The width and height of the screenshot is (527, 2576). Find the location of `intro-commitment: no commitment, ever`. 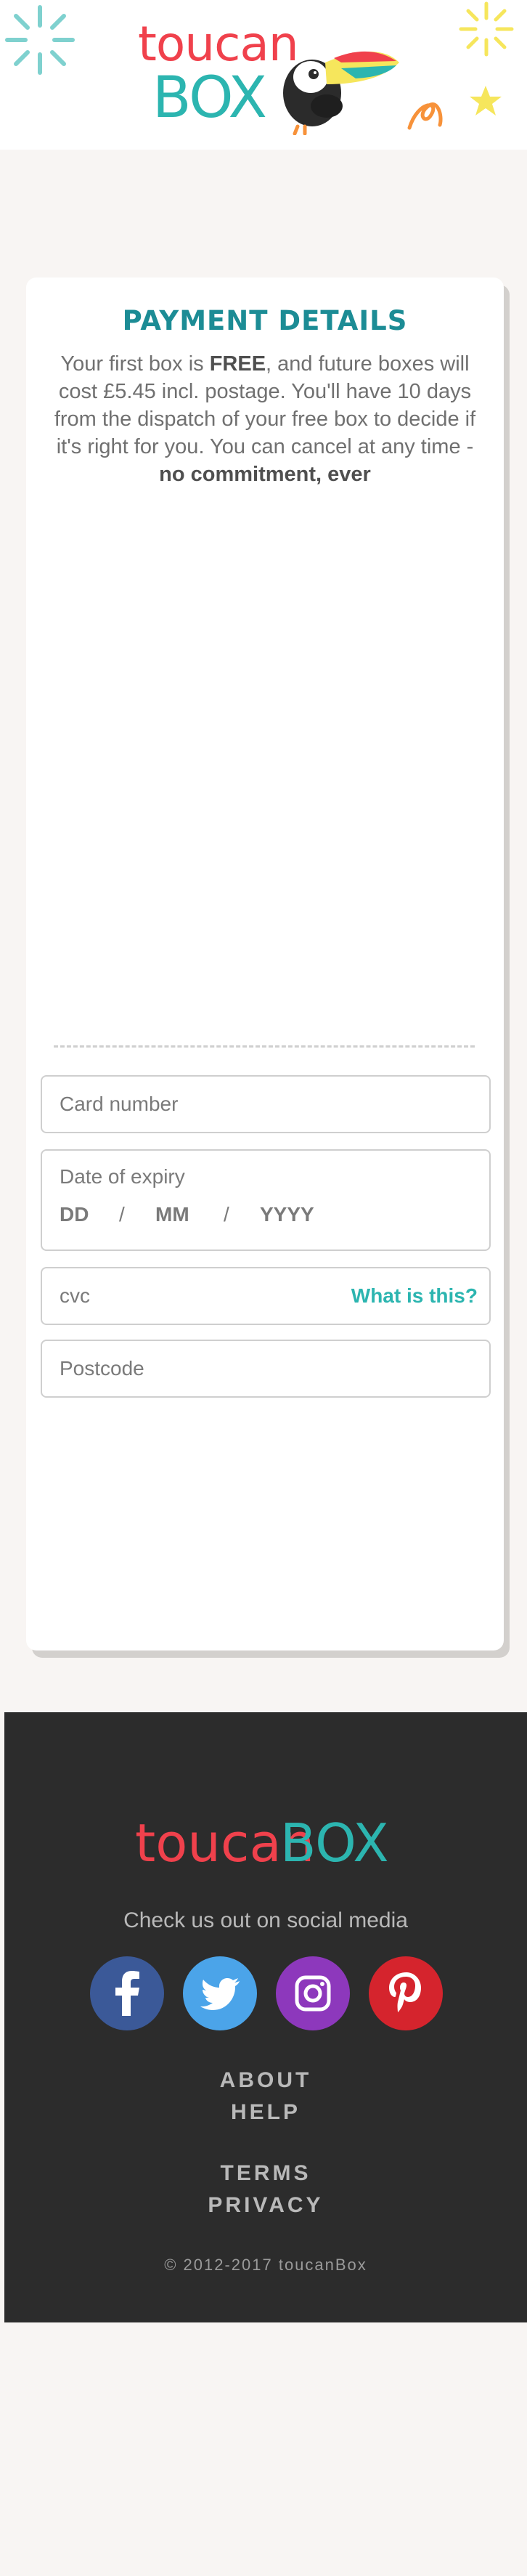

intro-commitment: no commitment, ever is located at coordinates (265, 474).